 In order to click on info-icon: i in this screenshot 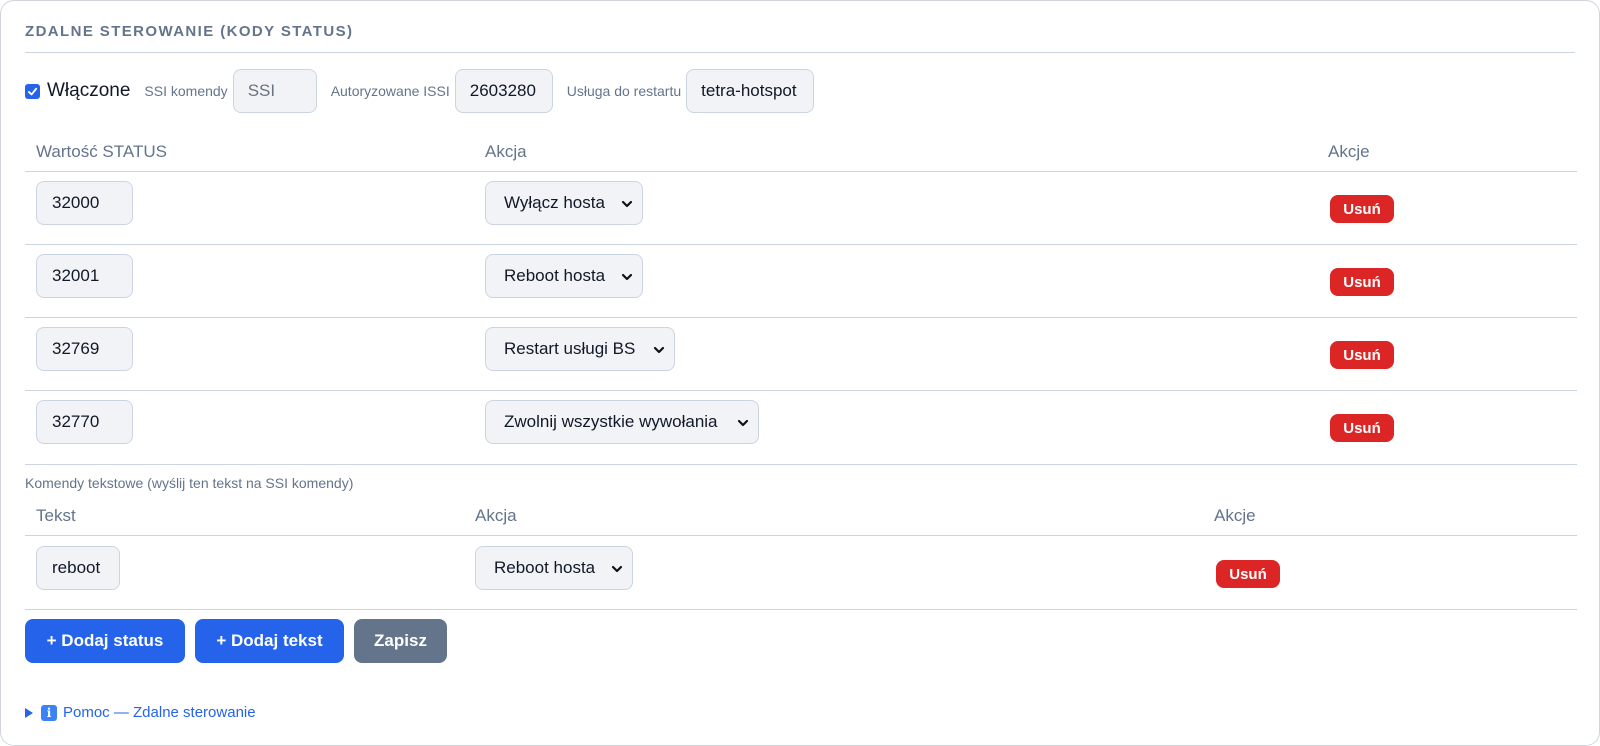, I will do `click(49, 712)`.